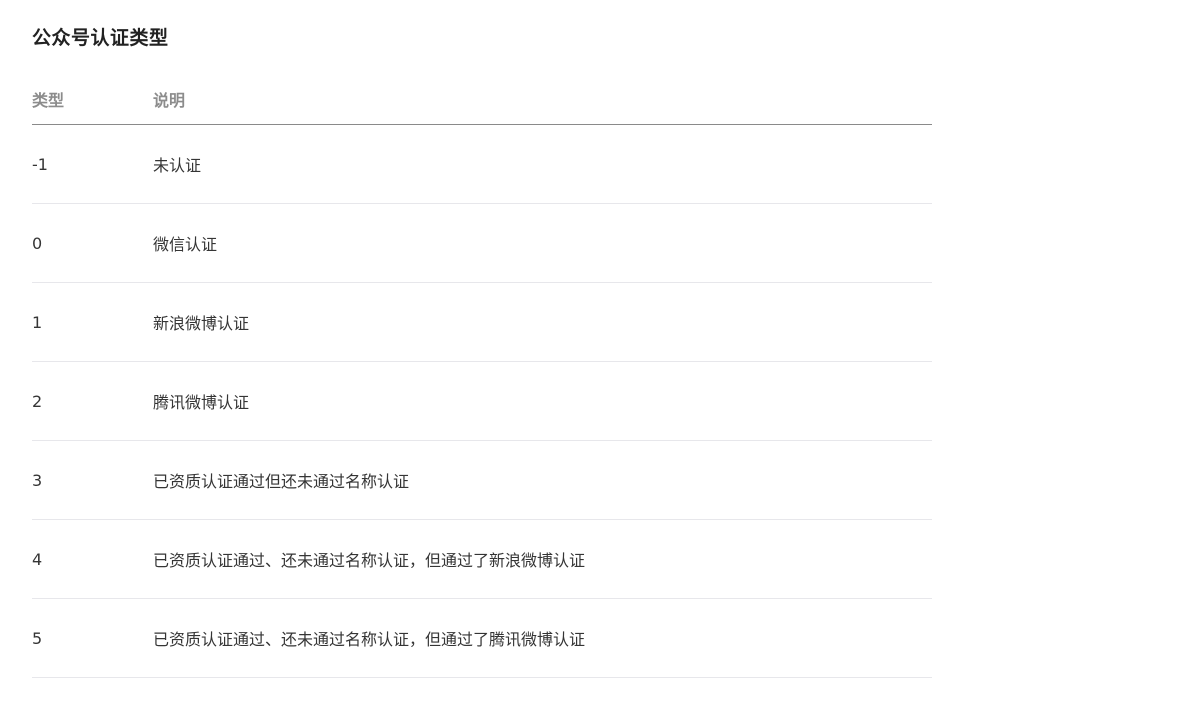 Image resolution: width=1180 pixels, height=701 pixels. I want to click on header-type: 类型, so click(92, 99).